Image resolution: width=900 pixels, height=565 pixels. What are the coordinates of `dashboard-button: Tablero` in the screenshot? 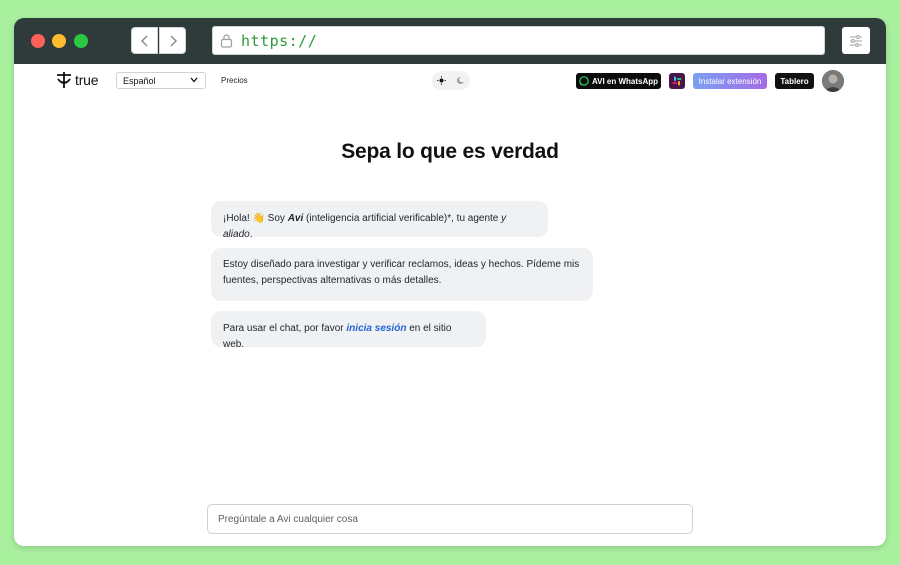 It's located at (794, 81).